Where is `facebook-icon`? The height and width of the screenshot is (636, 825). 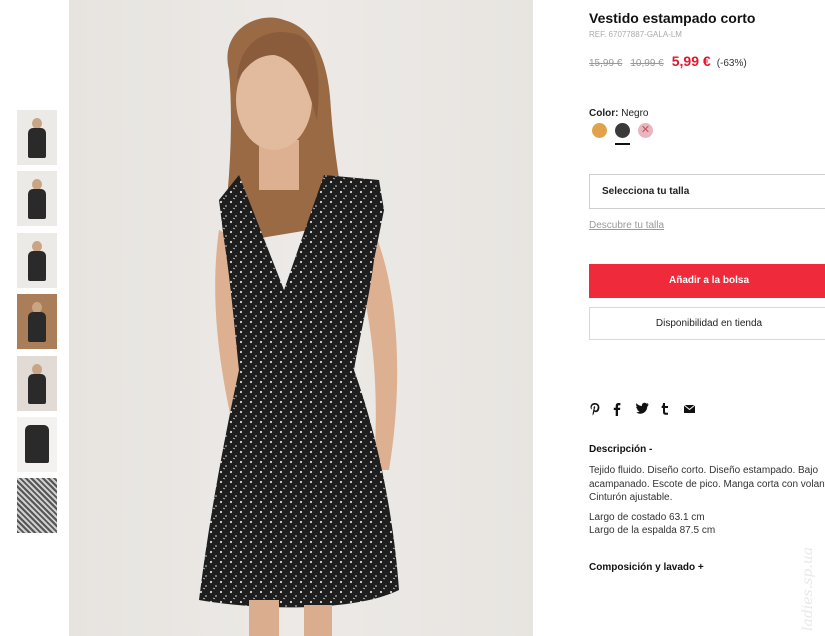 facebook-icon is located at coordinates (617, 409).